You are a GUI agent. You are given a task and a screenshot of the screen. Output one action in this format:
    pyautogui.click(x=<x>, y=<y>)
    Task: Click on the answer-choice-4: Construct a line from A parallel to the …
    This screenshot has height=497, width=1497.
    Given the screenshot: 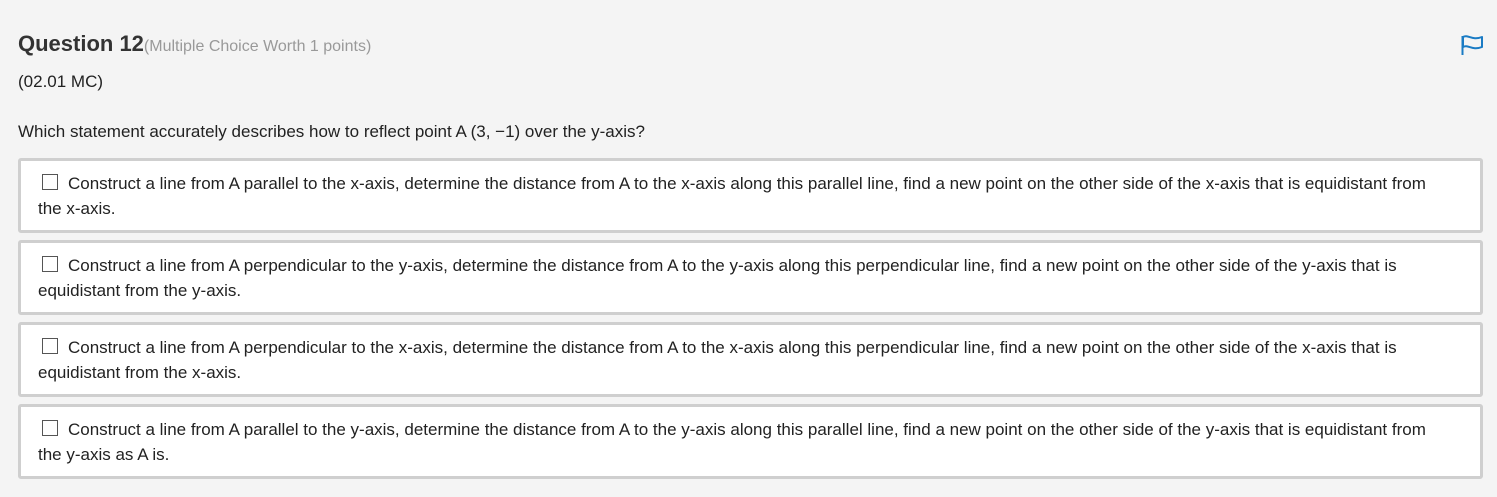 What is the action you would take?
    pyautogui.click(x=750, y=441)
    